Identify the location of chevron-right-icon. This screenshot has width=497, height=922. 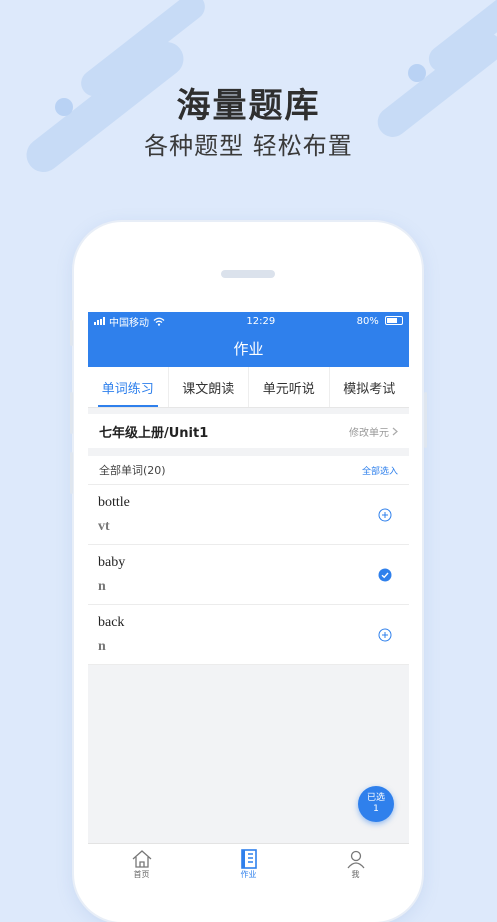
(395, 431).